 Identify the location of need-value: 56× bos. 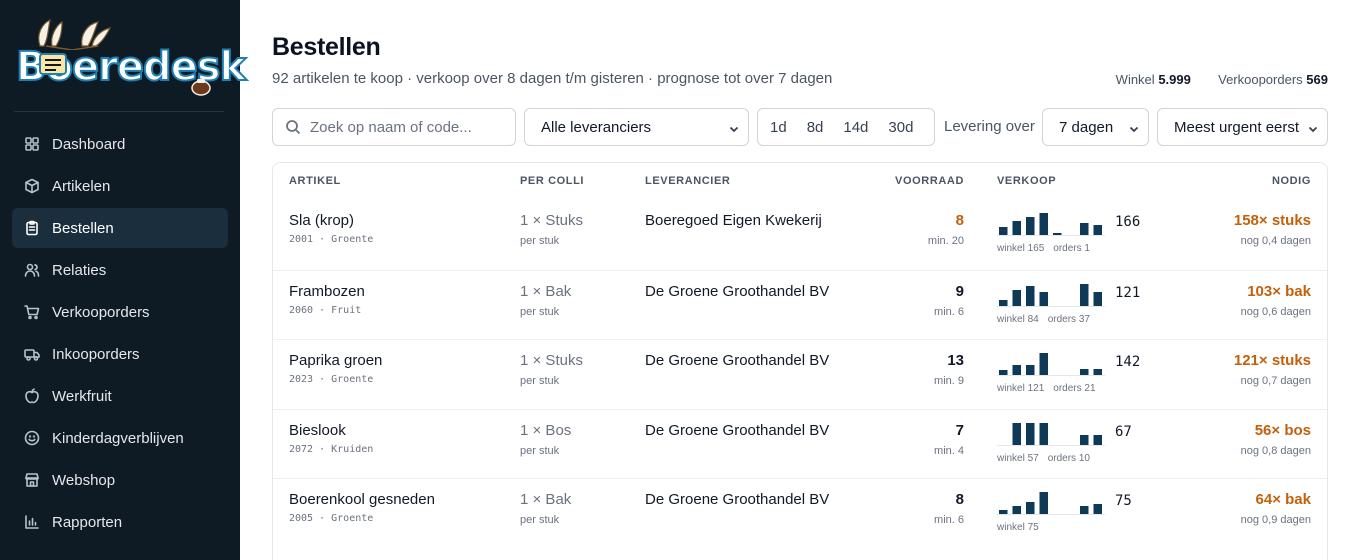
(1282, 430).